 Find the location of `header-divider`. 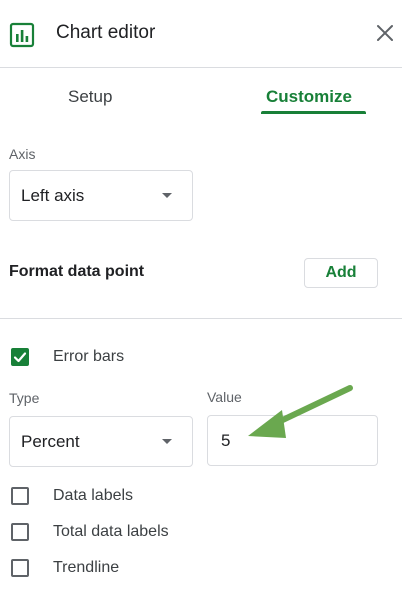

header-divider is located at coordinates (201, 67).